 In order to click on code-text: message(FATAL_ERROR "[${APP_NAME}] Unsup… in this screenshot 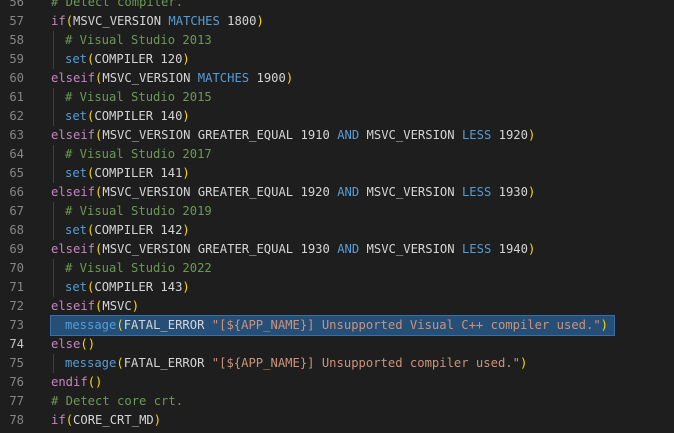, I will do `click(289, 363)`.